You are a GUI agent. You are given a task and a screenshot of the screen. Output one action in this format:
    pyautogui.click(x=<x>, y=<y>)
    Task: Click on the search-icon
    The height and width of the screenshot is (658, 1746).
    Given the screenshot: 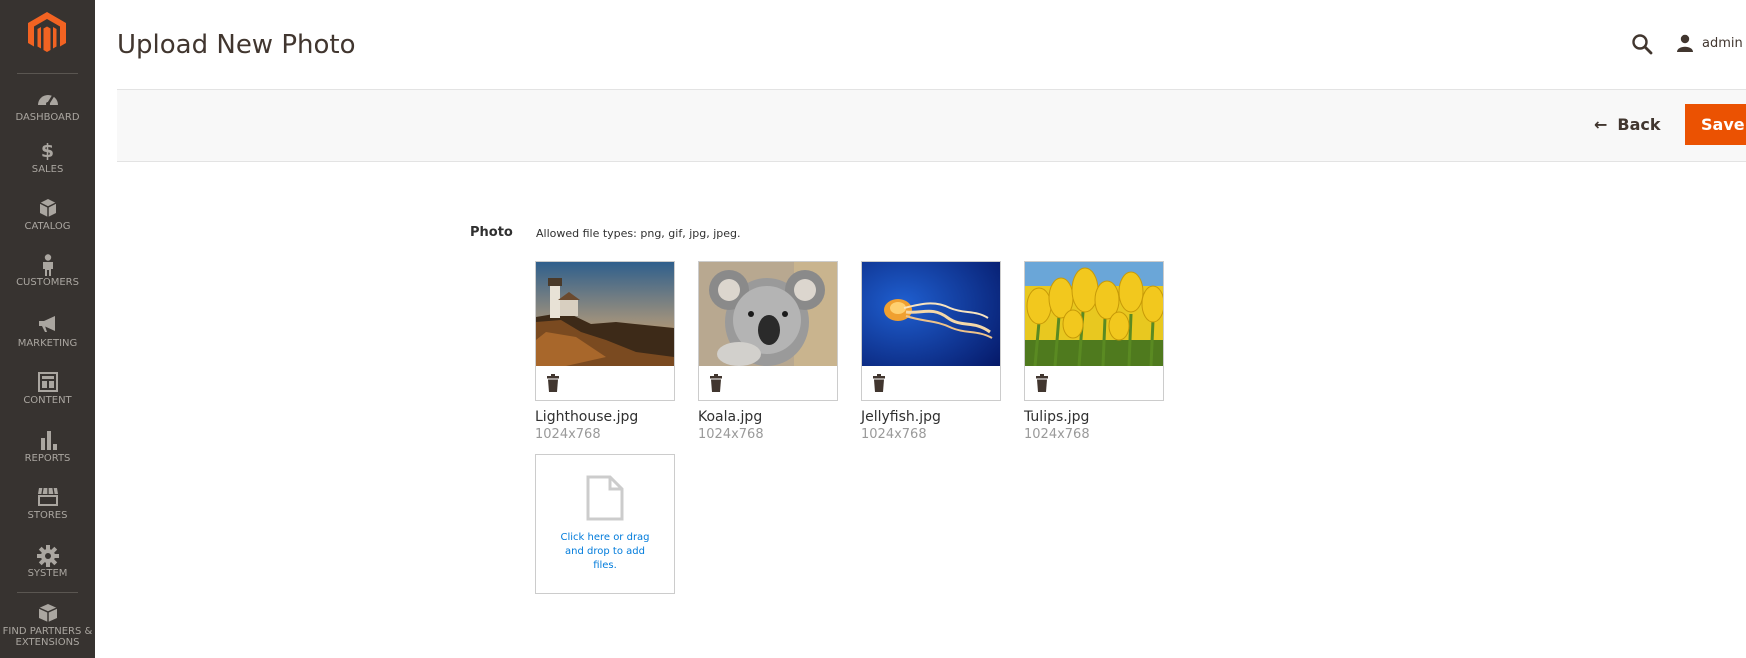 What is the action you would take?
    pyautogui.click(x=1642, y=44)
    